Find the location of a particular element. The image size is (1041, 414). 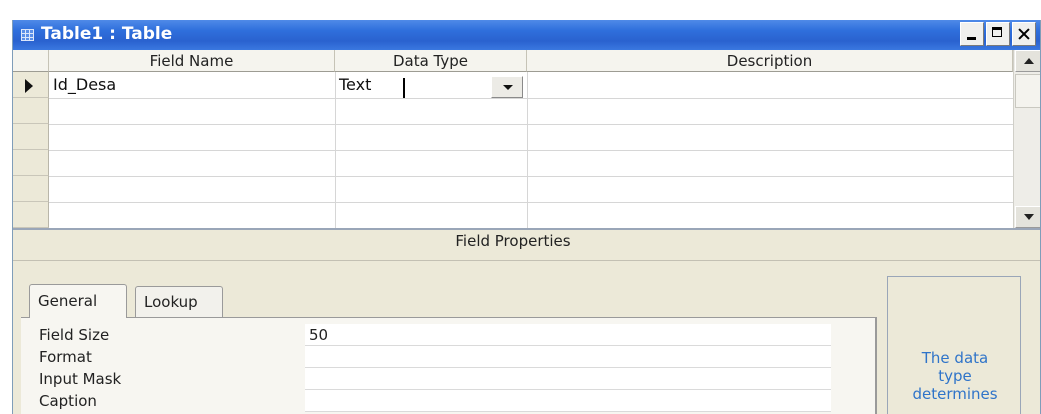

grid-header: Field Name Data Type Description is located at coordinates (513, 61).